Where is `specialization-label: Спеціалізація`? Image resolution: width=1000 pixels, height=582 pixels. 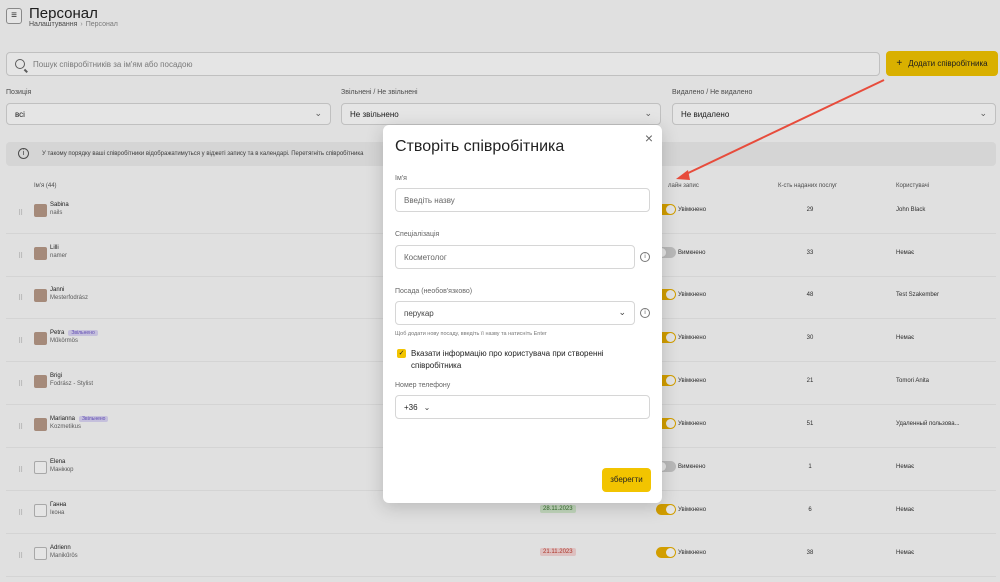
specialization-label: Спеціалізація is located at coordinates (417, 234).